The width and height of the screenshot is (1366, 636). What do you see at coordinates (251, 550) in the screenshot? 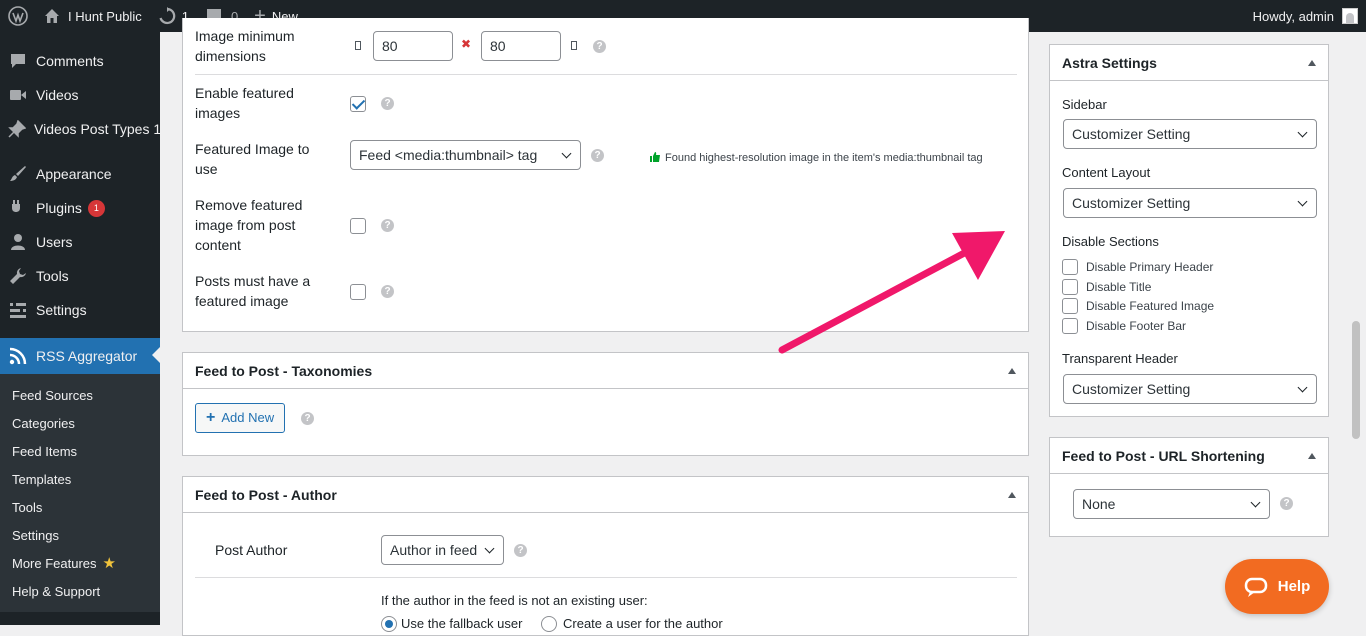
I see `post-author-label: Post Author` at bounding box center [251, 550].